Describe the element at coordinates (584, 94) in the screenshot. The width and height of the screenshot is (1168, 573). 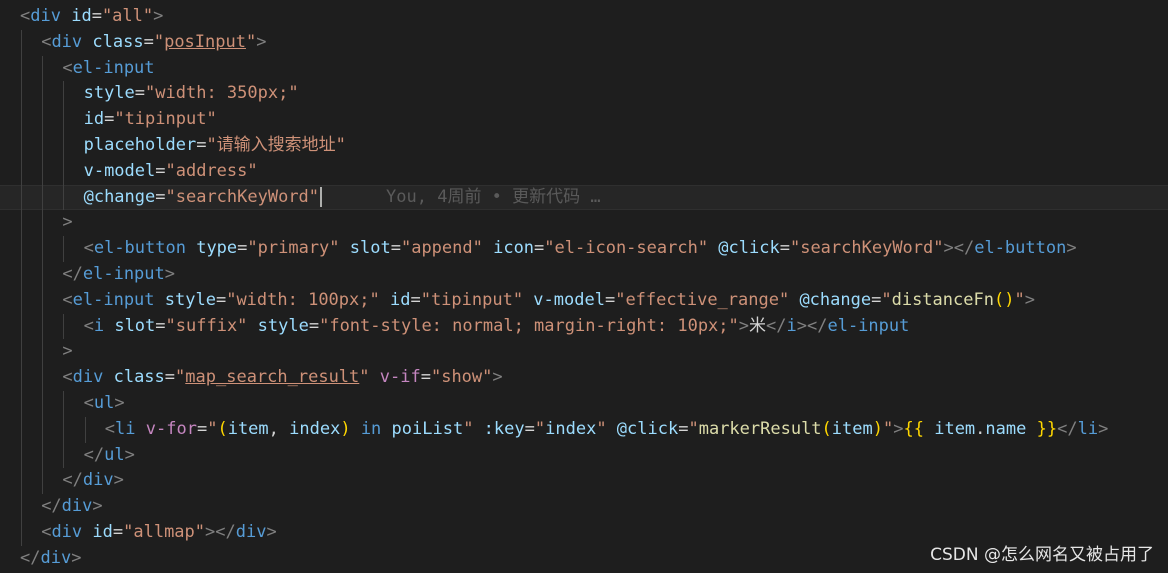
I see `code-line: style="width: 350px;"` at that location.